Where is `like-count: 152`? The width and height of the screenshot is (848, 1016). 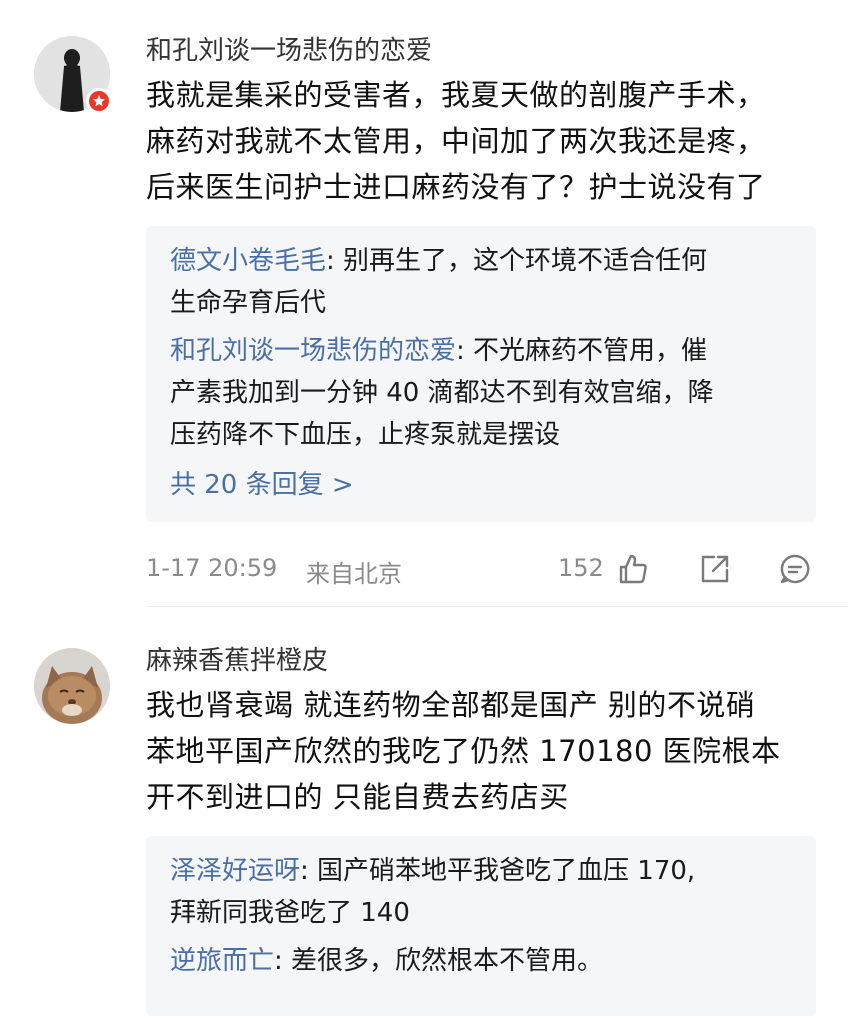
like-count: 152 is located at coordinates (581, 568).